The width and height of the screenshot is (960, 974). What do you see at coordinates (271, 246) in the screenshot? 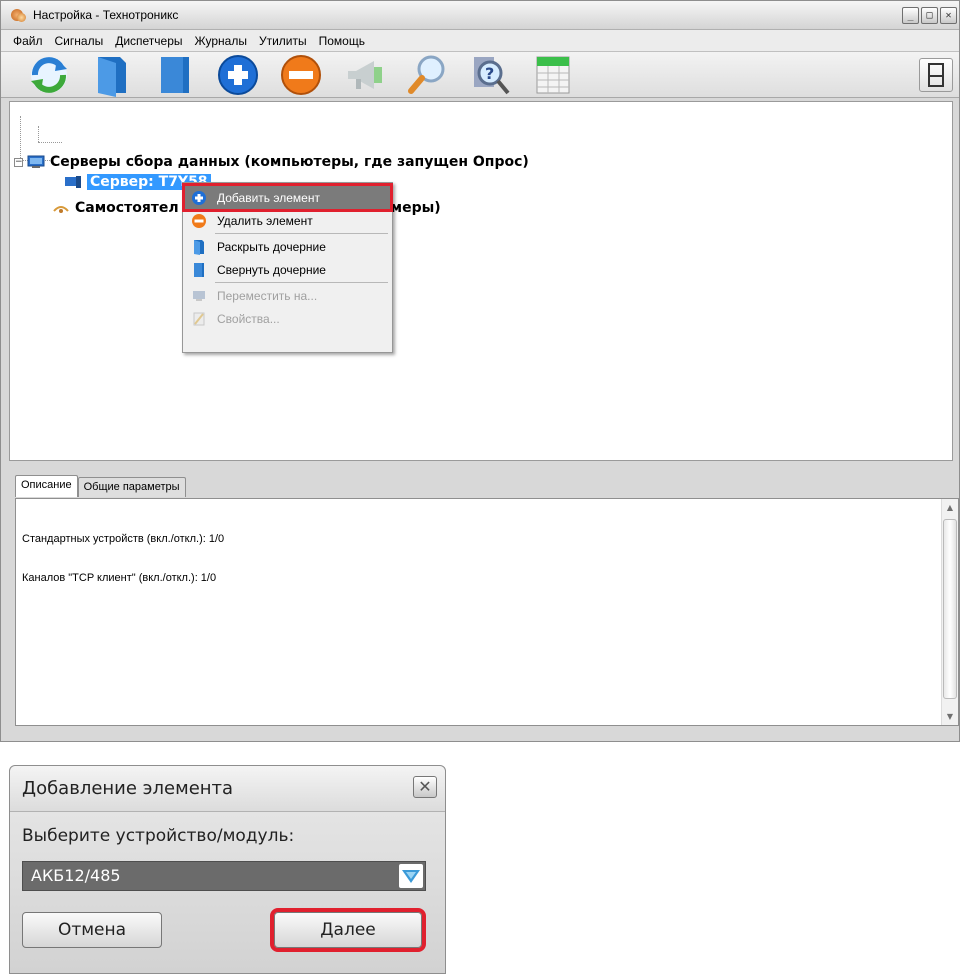
I see `menu-item-label: Раскрыть дочерние` at bounding box center [271, 246].